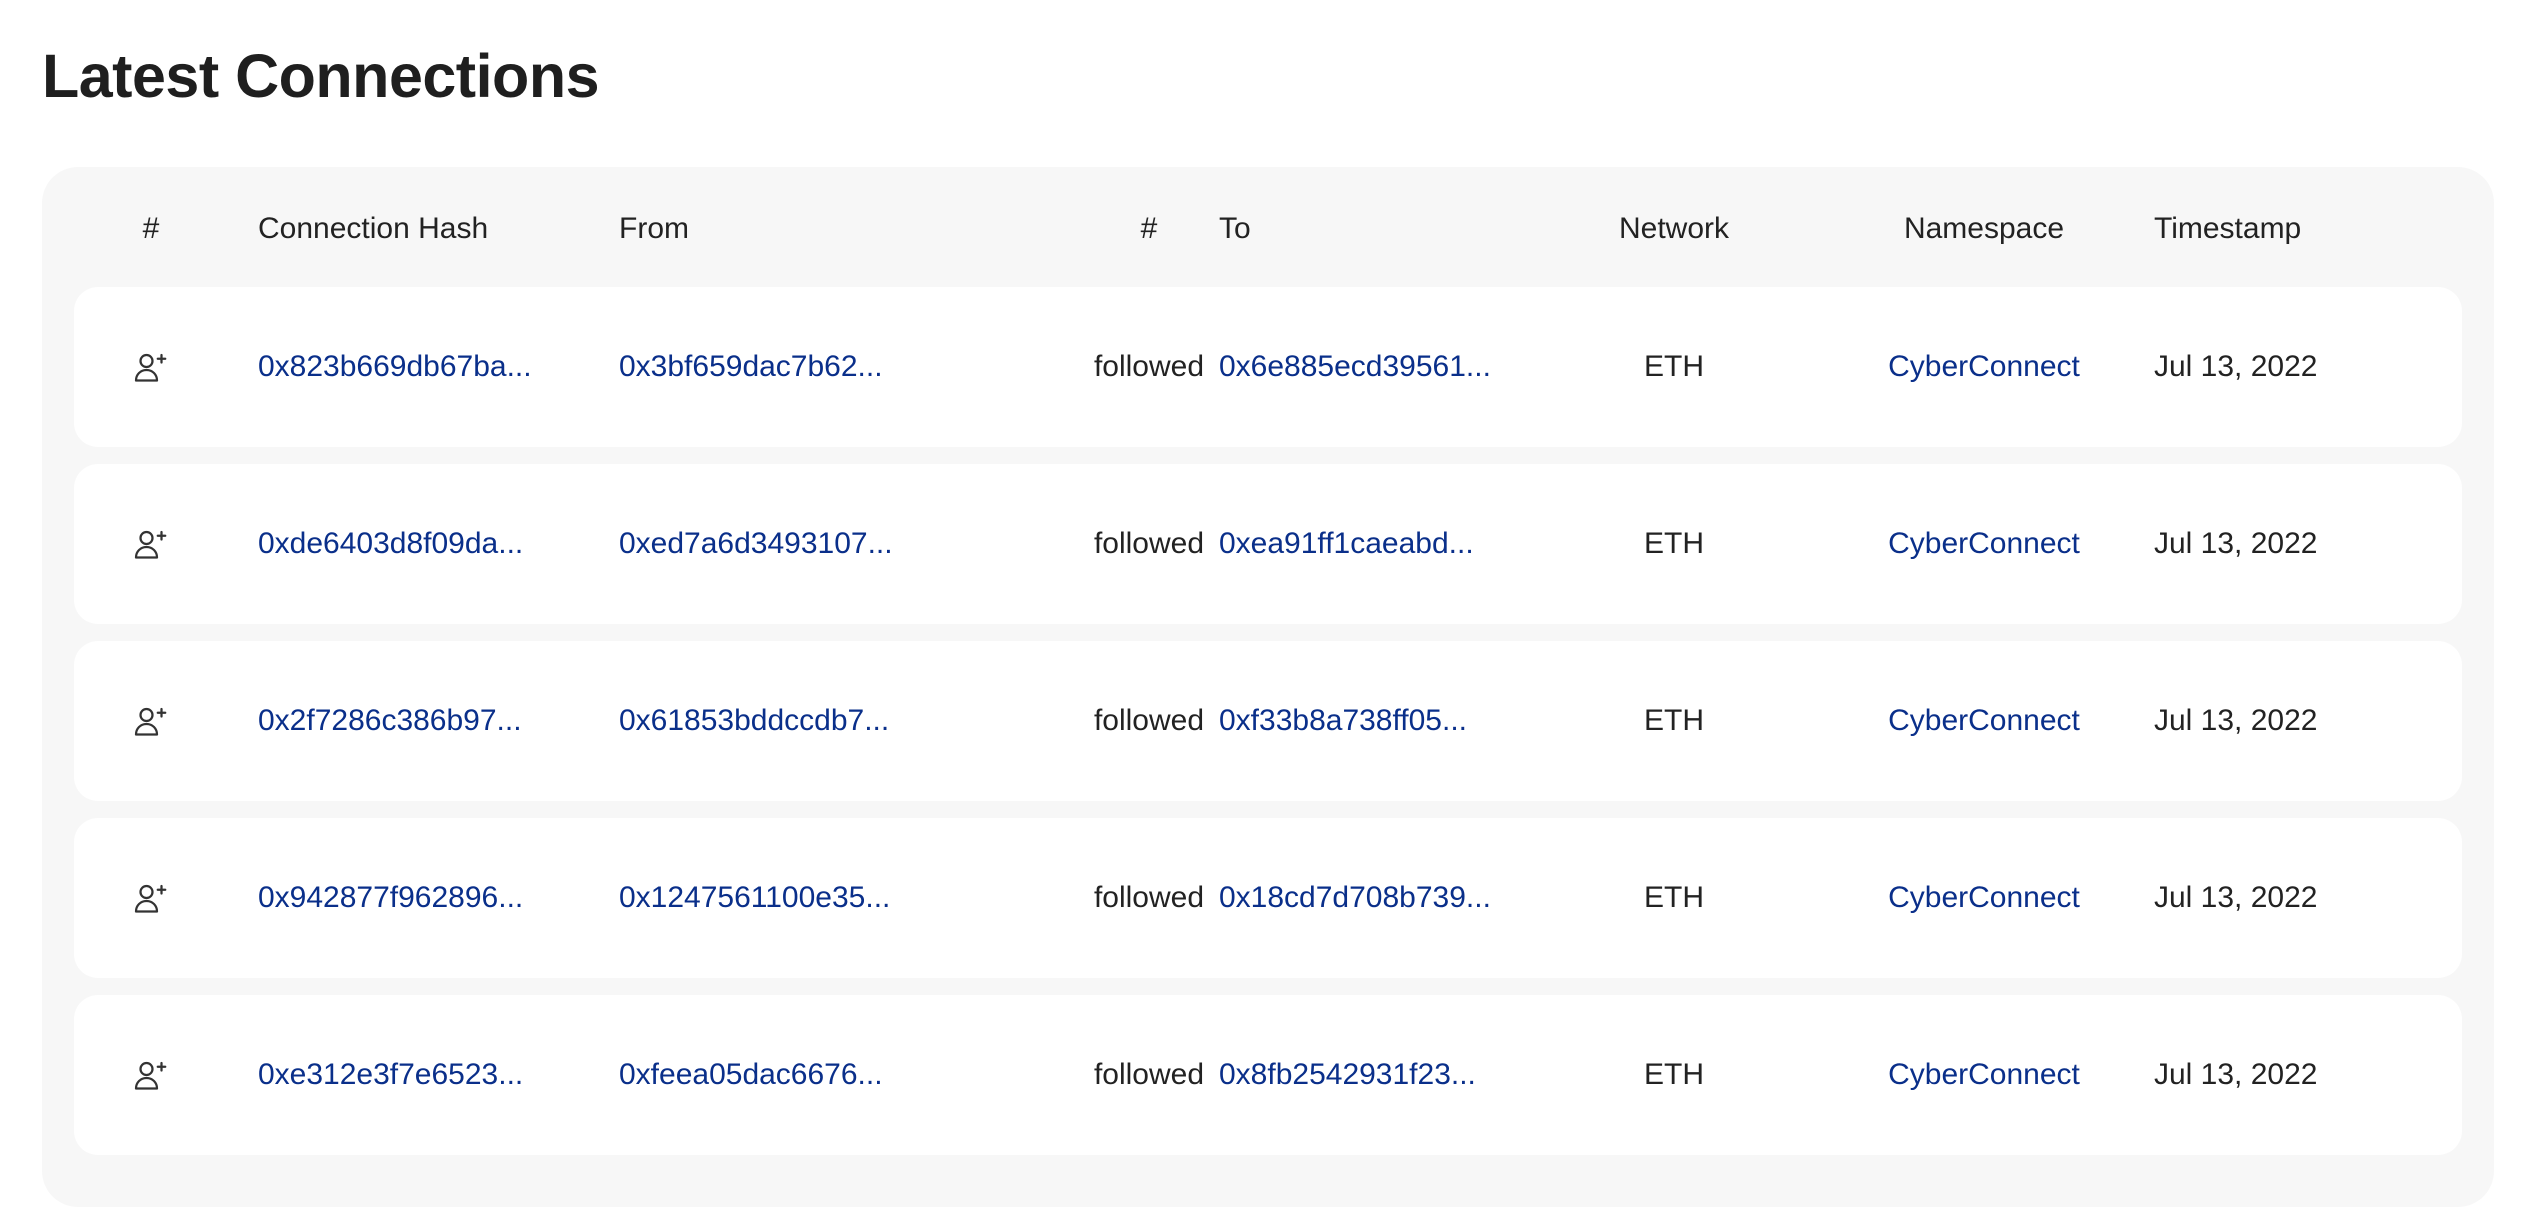 The height and width of the screenshot is (1207, 2546). Describe the element at coordinates (321, 76) in the screenshot. I see `page-title: Latest Connections` at that location.